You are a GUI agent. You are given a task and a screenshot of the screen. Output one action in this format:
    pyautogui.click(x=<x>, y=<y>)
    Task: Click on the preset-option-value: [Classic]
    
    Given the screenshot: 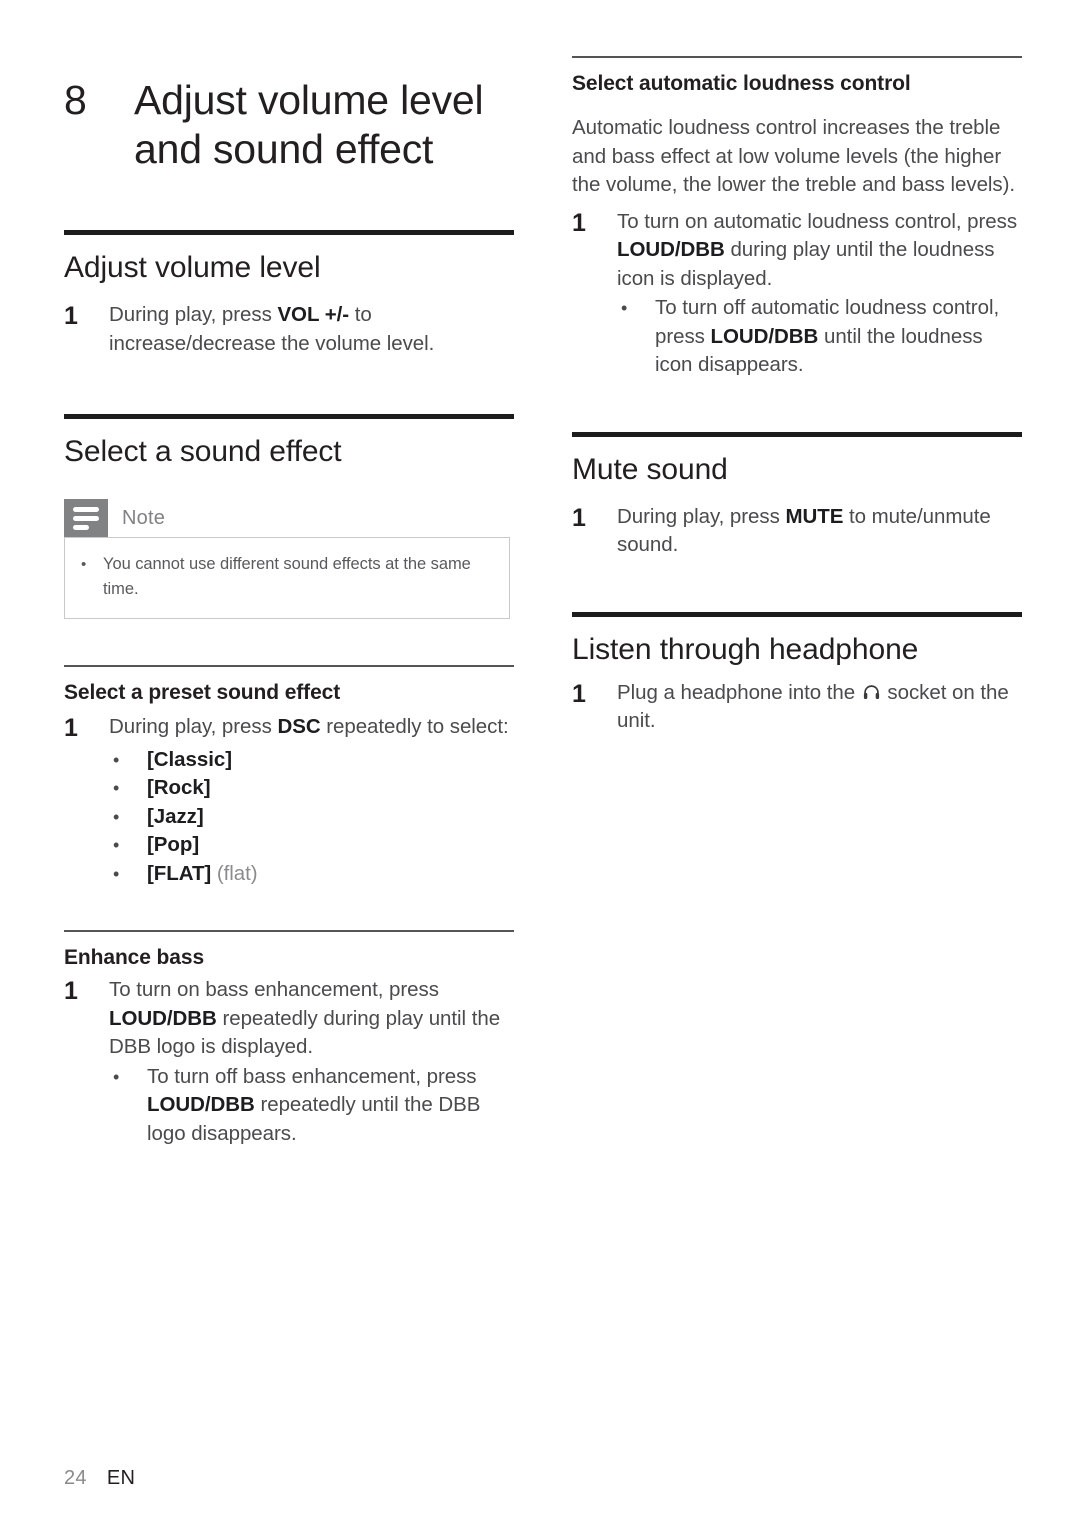 What is the action you would take?
    pyautogui.click(x=190, y=759)
    